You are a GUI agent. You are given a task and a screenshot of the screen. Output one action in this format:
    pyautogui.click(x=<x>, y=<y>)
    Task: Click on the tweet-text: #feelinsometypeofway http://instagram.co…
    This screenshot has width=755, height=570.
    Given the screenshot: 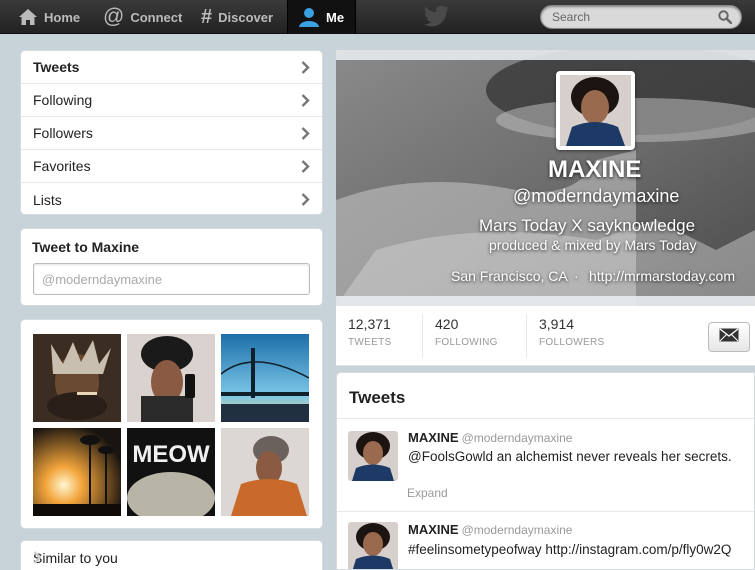 What is the action you would take?
    pyautogui.click(x=570, y=549)
    